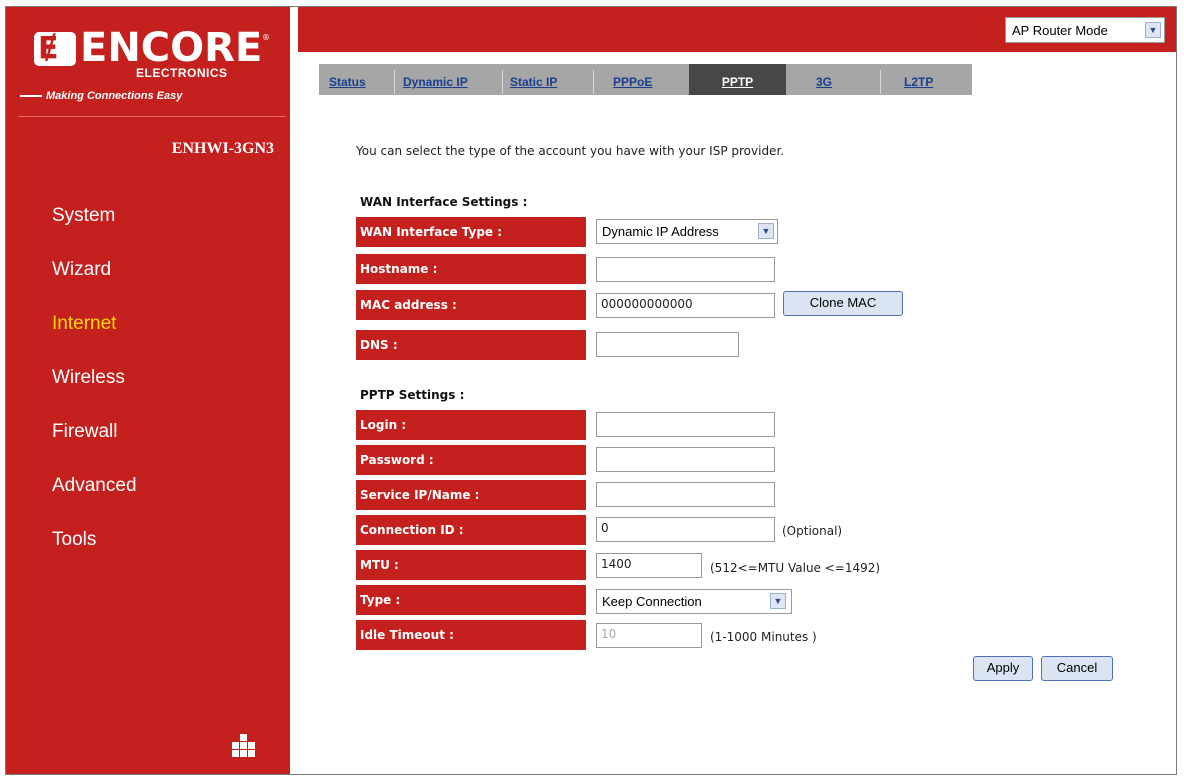 This screenshot has width=1184, height=781. I want to click on login-field, so click(685, 424).